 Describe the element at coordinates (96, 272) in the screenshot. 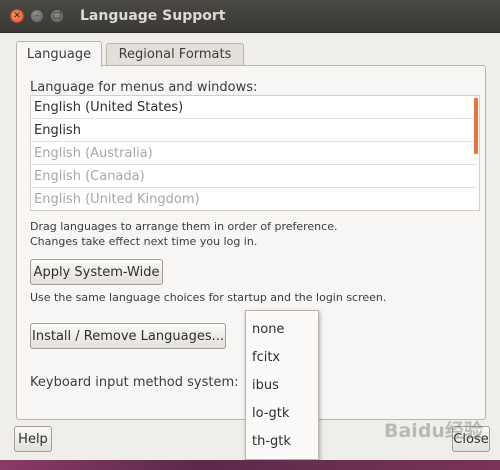

I see `apply-system-wide-button: Apply System-Wide` at that location.